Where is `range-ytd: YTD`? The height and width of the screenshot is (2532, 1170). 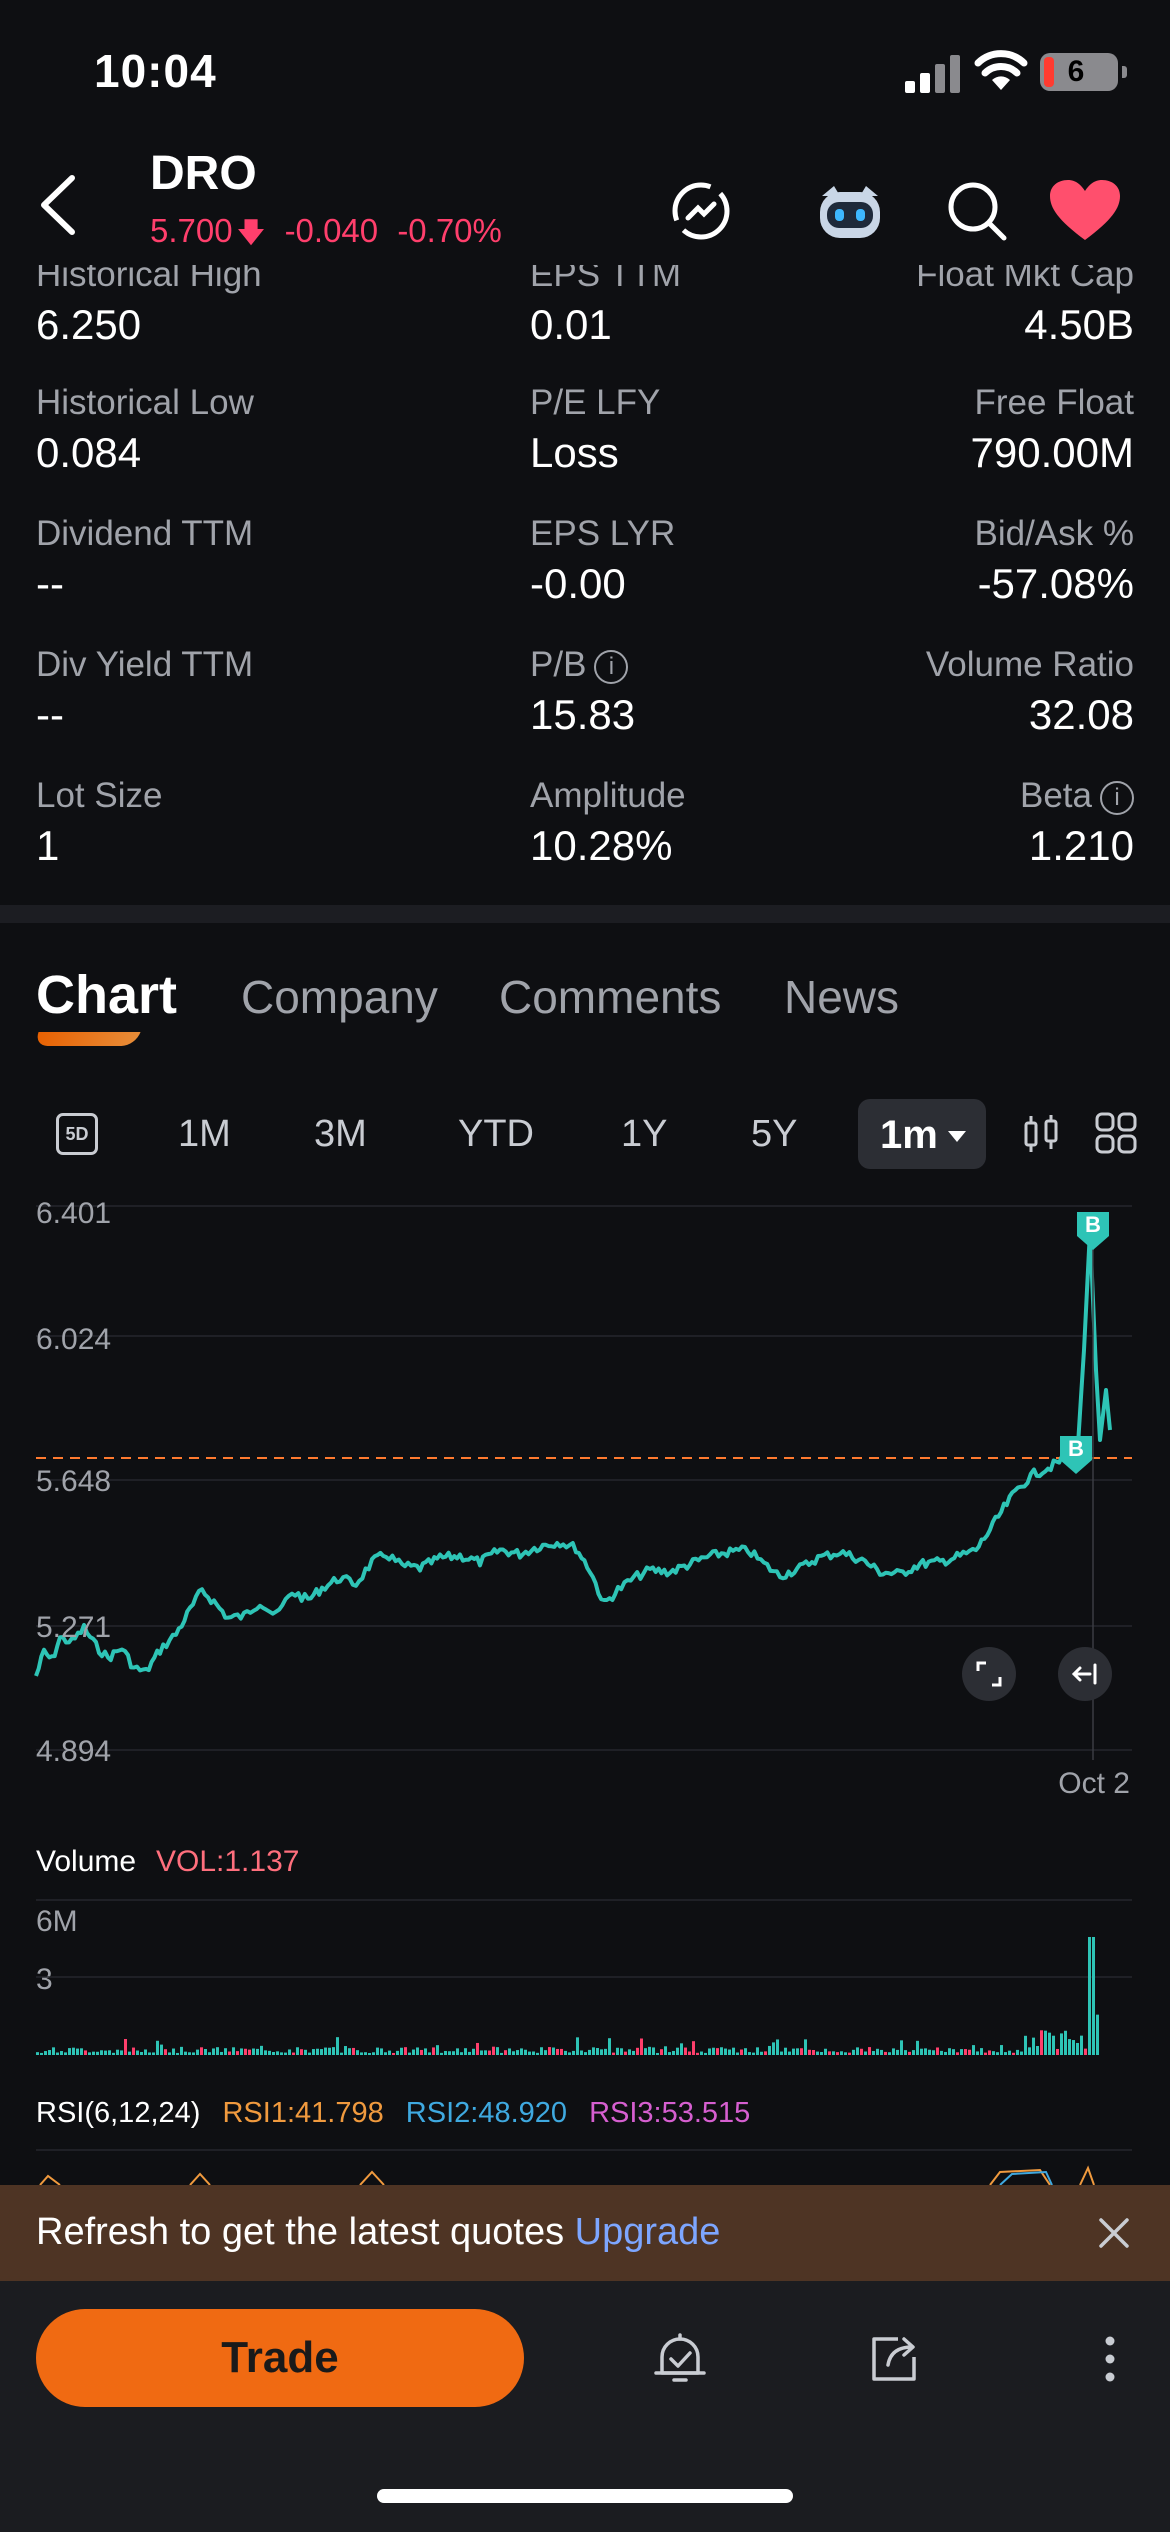 range-ytd: YTD is located at coordinates (496, 1134).